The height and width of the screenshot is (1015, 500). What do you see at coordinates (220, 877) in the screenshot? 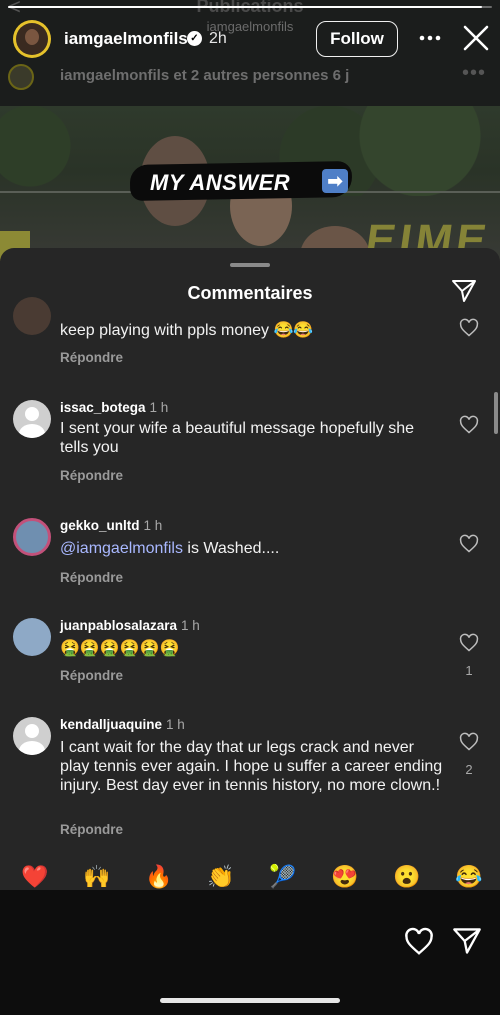
I see `emoji-clap-button: 👏` at bounding box center [220, 877].